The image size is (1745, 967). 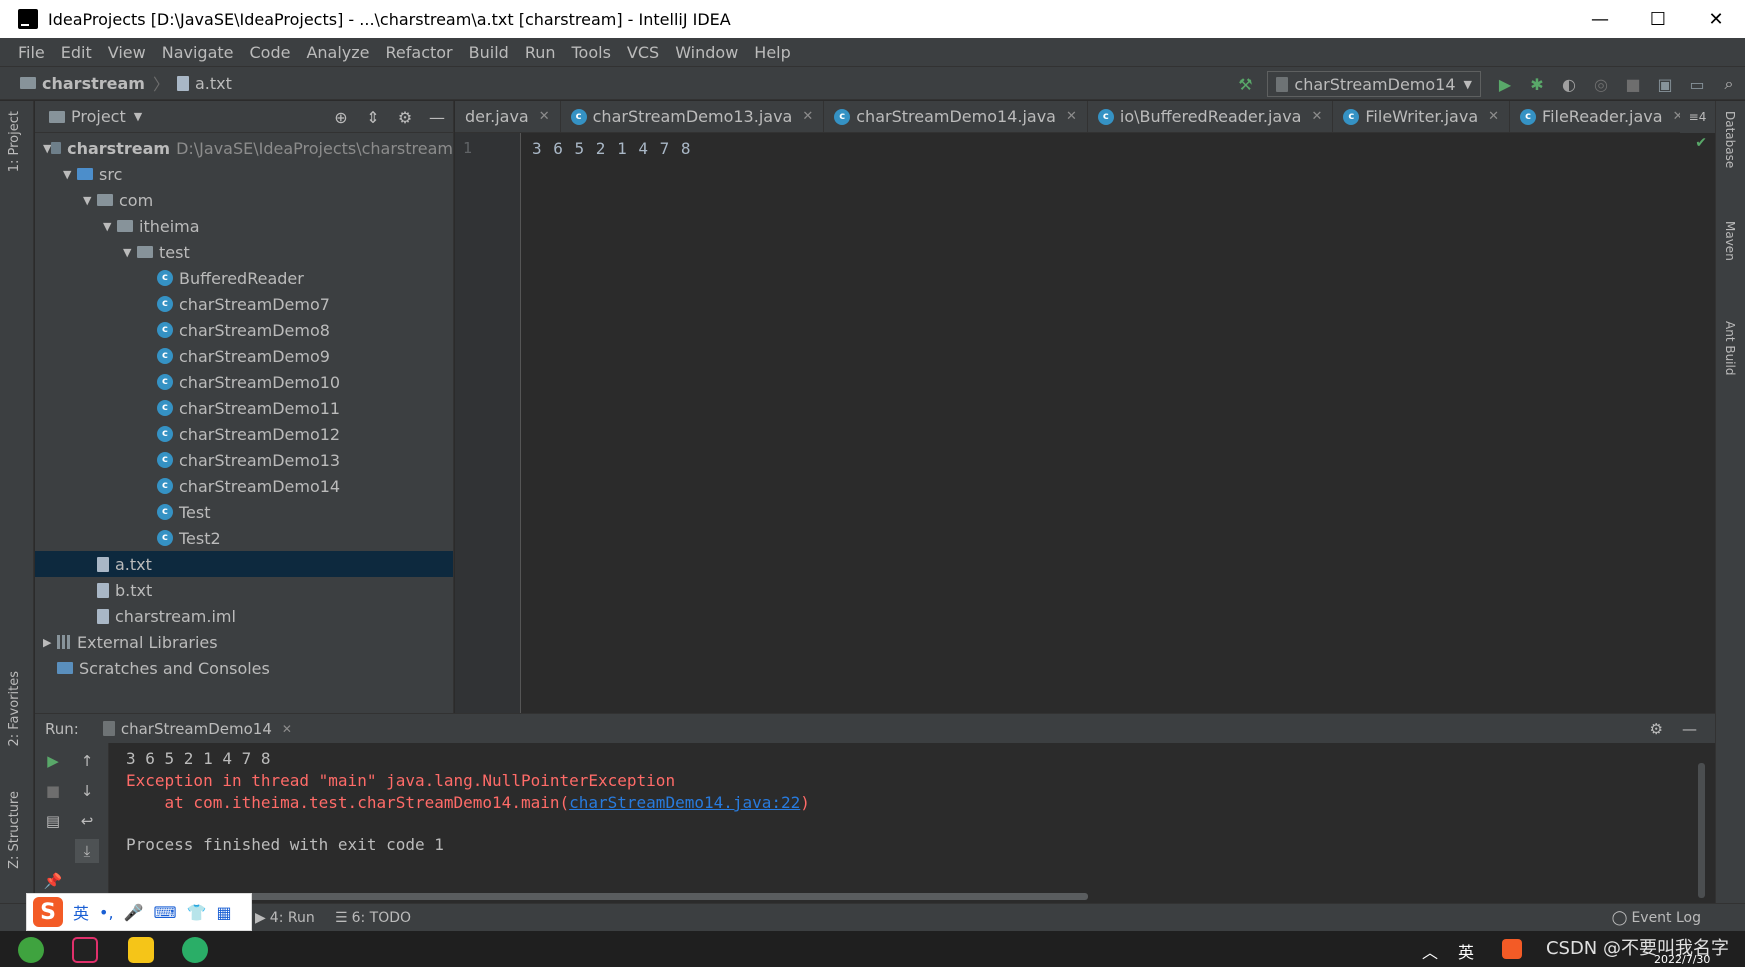 What do you see at coordinates (85, 950) in the screenshot?
I see `intellij-taskbar-icon` at bounding box center [85, 950].